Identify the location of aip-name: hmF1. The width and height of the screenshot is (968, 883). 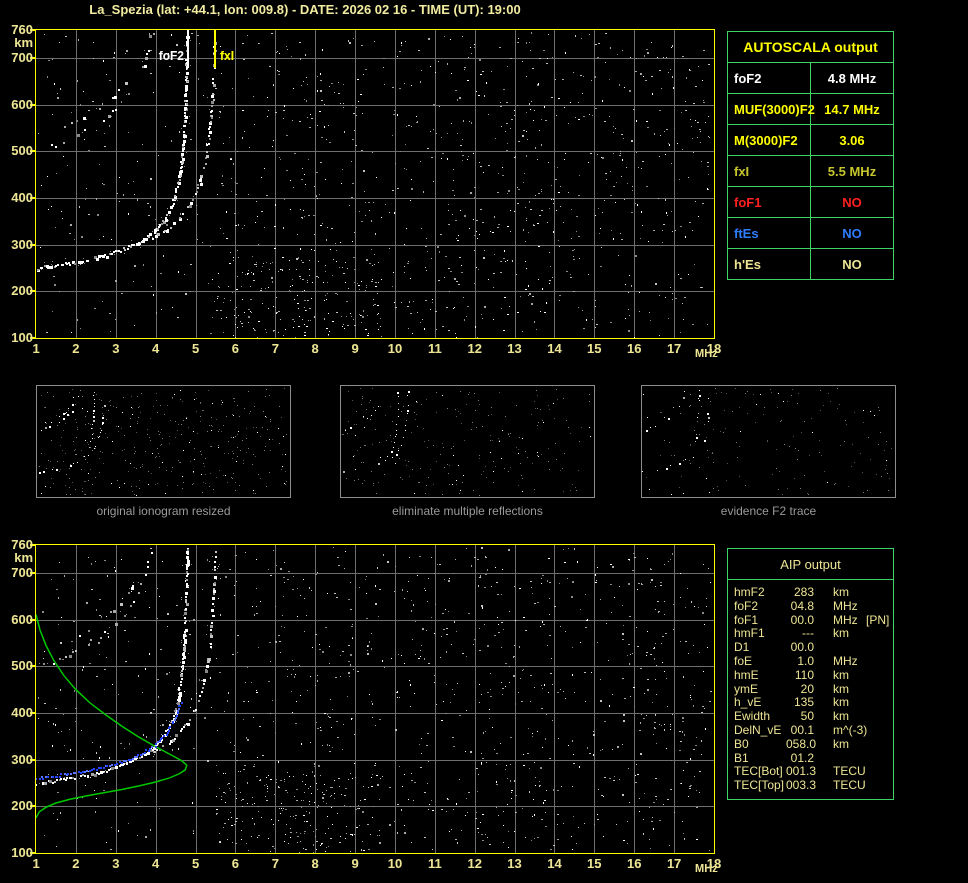
(749, 633).